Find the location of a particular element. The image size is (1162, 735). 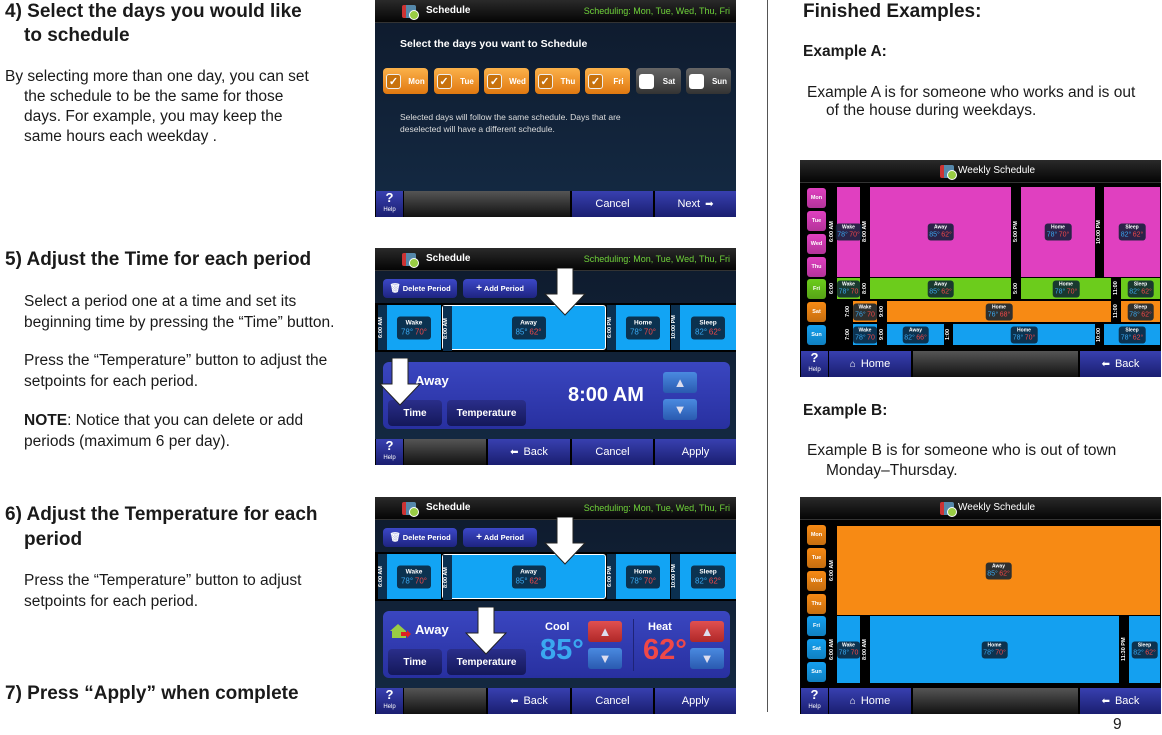

pointer-arrow-icon is located at coordinates (565, 540).